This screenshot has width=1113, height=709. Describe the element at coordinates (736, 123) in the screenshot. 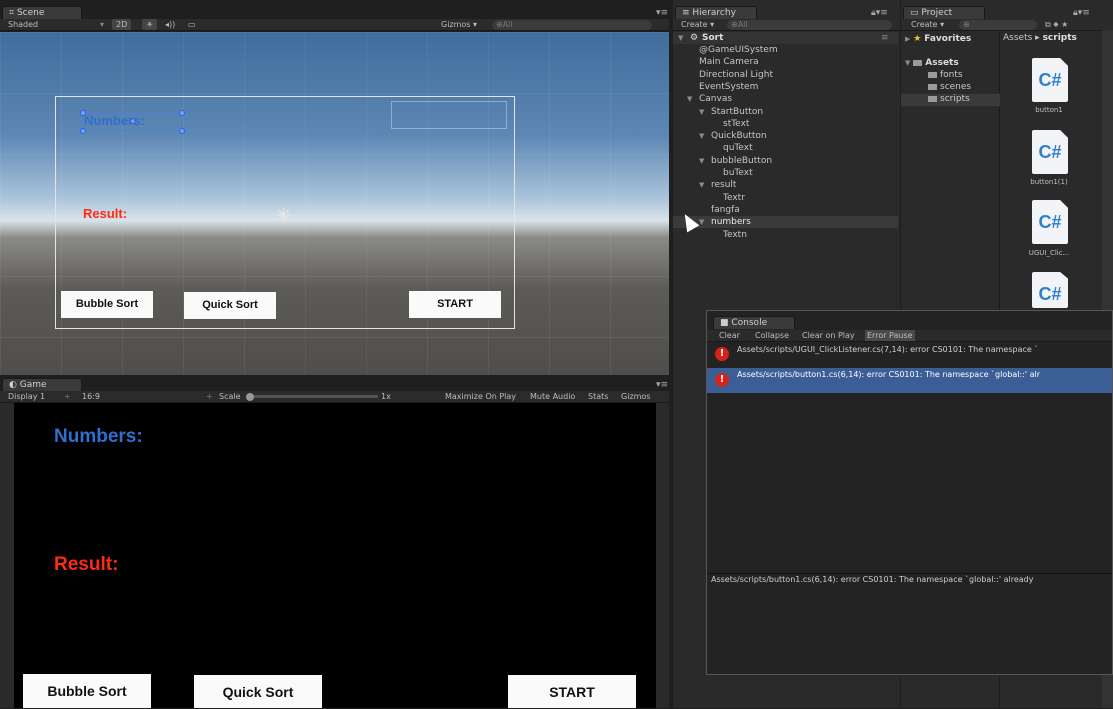

I see `hierarchy-item-label: stText` at that location.